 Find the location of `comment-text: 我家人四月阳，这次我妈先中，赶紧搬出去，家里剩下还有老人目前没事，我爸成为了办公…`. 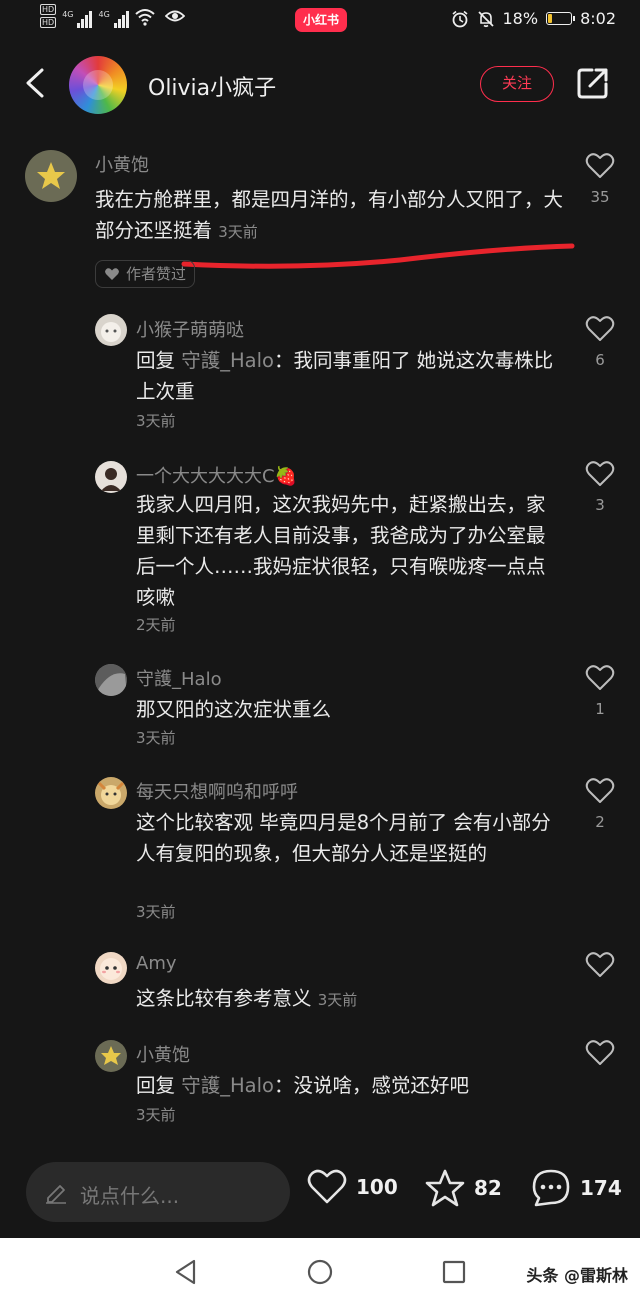

comment-text: 我家人四月阳，这次我妈先中，赶紧搬出去，家里剩下还有老人目前没事，我爸成为了办公… is located at coordinates (346, 551).